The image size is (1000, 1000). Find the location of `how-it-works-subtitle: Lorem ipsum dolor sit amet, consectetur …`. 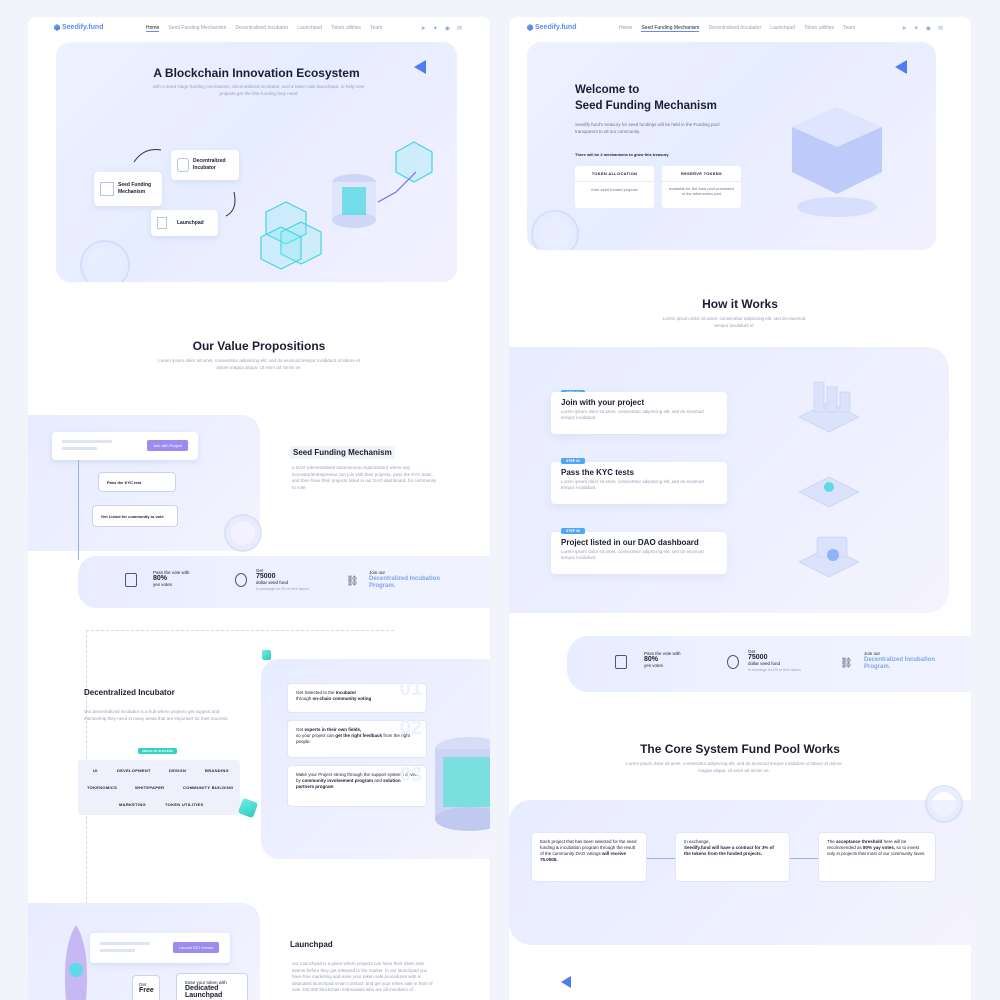

how-it-works-subtitle: Lorem ipsum dolor sit amet, consectetur … is located at coordinates (734, 322).